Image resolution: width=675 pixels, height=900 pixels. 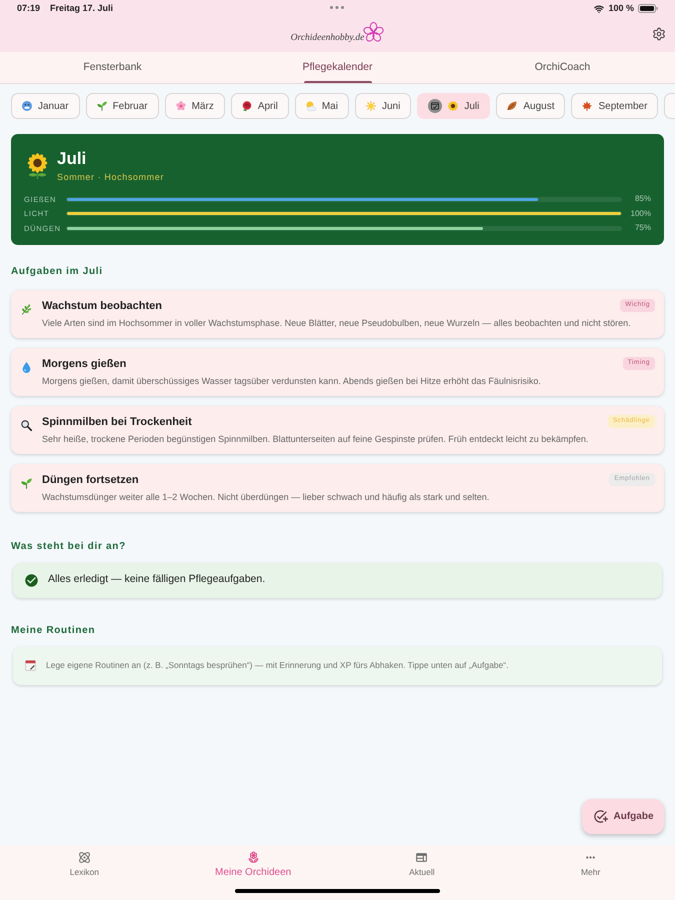 What do you see at coordinates (587, 106) in the screenshot?
I see `maple-leaf-icon` at bounding box center [587, 106].